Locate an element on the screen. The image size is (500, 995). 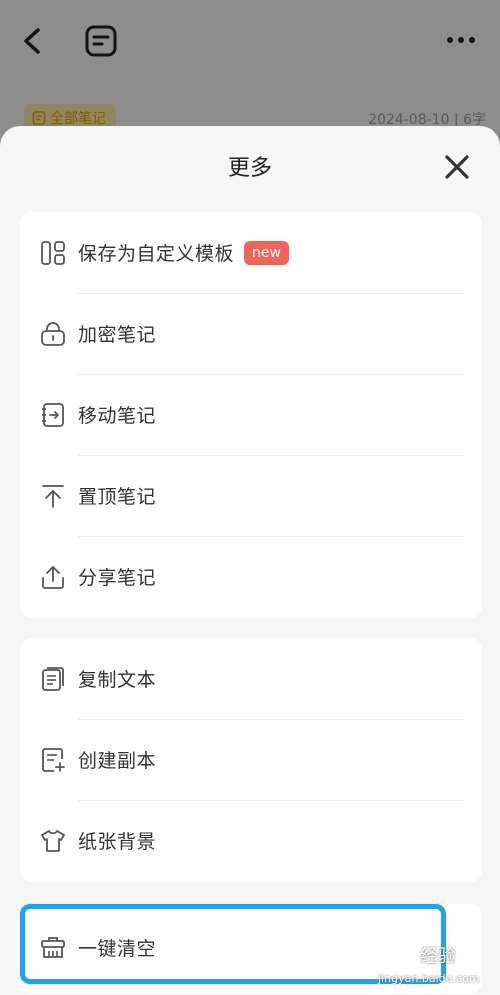
shirt-icon is located at coordinates (53, 840).